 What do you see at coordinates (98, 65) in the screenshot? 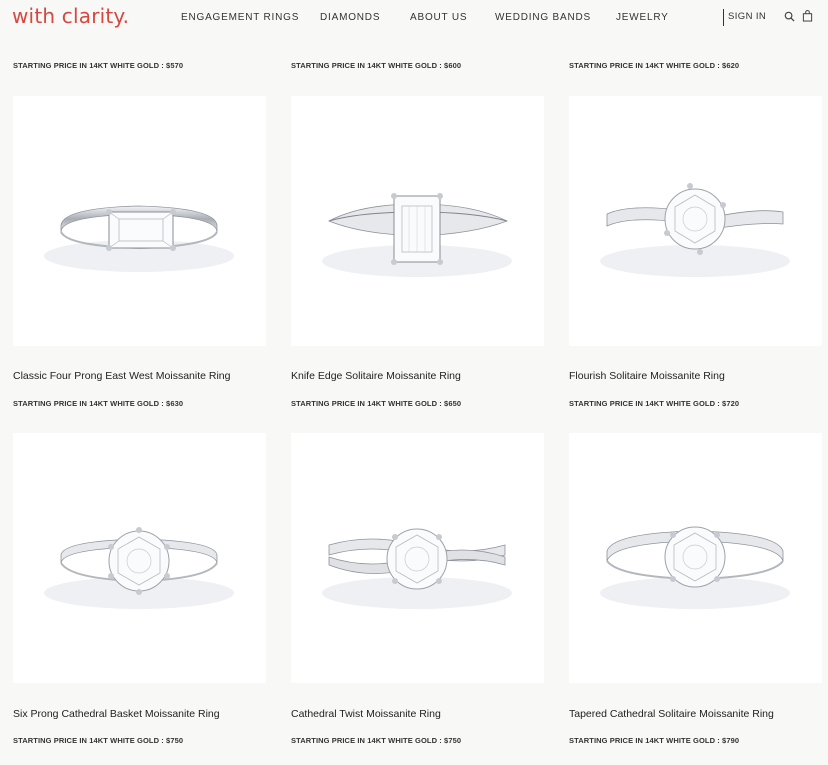
I see `product-price: STARTING PRICE IN 14KT WHITE GOLD : $570` at bounding box center [98, 65].